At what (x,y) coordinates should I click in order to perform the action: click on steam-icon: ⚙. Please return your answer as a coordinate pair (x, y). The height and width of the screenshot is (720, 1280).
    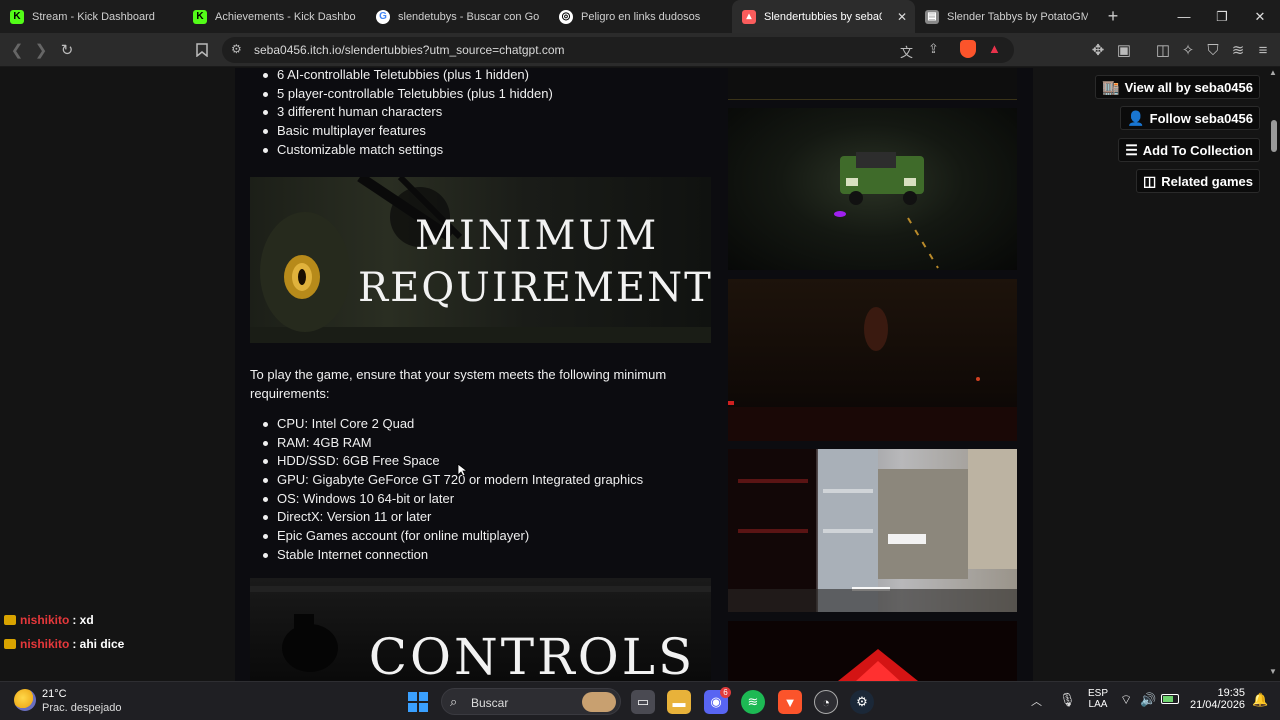
    Looking at the image, I should click on (862, 702).